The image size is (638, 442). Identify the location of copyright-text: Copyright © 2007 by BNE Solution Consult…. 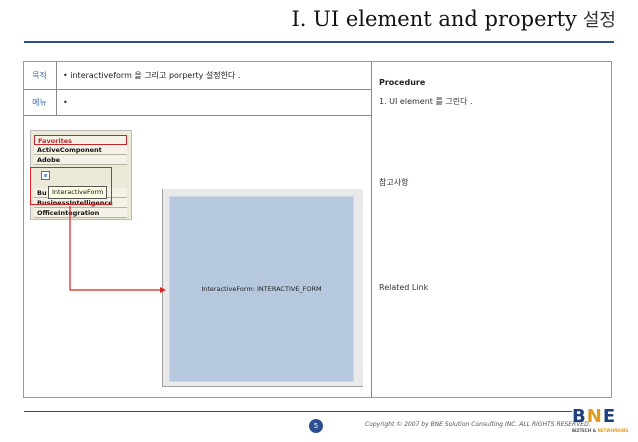
(478, 424).